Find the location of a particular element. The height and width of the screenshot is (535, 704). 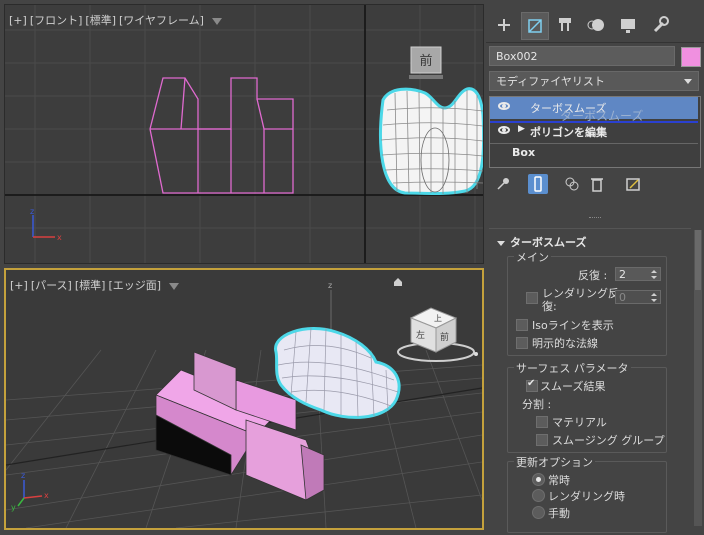

persp-viewport-label: [+] [パース] [標準] [エッジ面] is located at coordinates (96, 285).